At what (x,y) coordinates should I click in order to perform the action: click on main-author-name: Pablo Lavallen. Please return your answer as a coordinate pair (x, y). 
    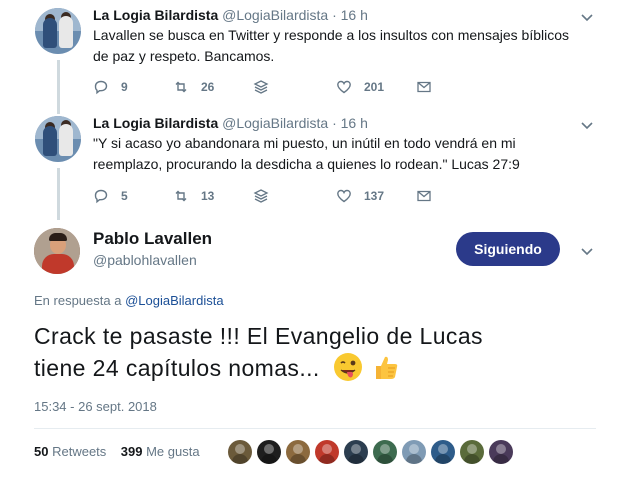
    Looking at the image, I should click on (152, 239).